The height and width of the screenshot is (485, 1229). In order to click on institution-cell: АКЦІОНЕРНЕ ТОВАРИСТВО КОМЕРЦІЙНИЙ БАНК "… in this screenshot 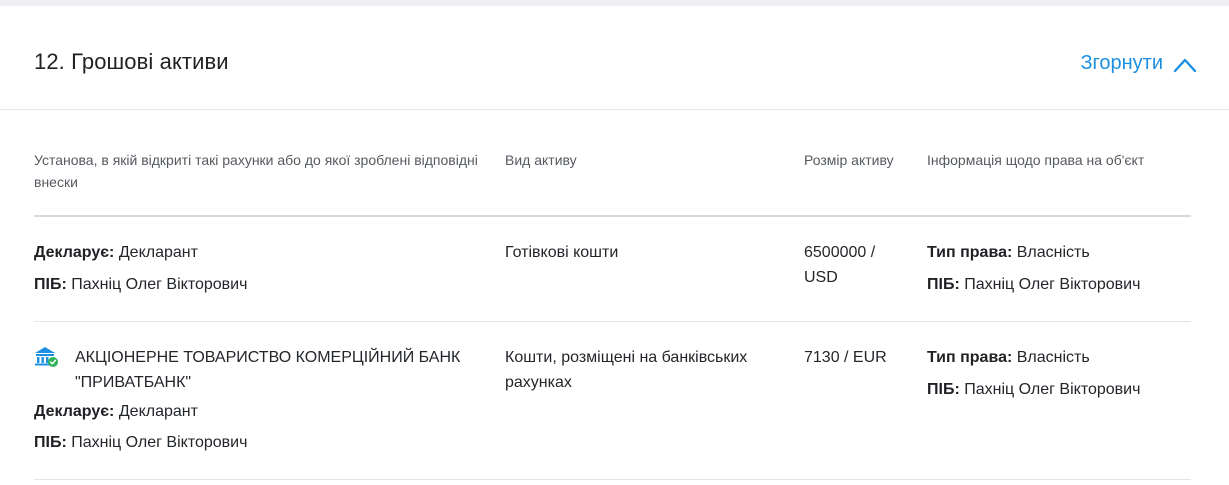, I will do `click(264, 400)`.